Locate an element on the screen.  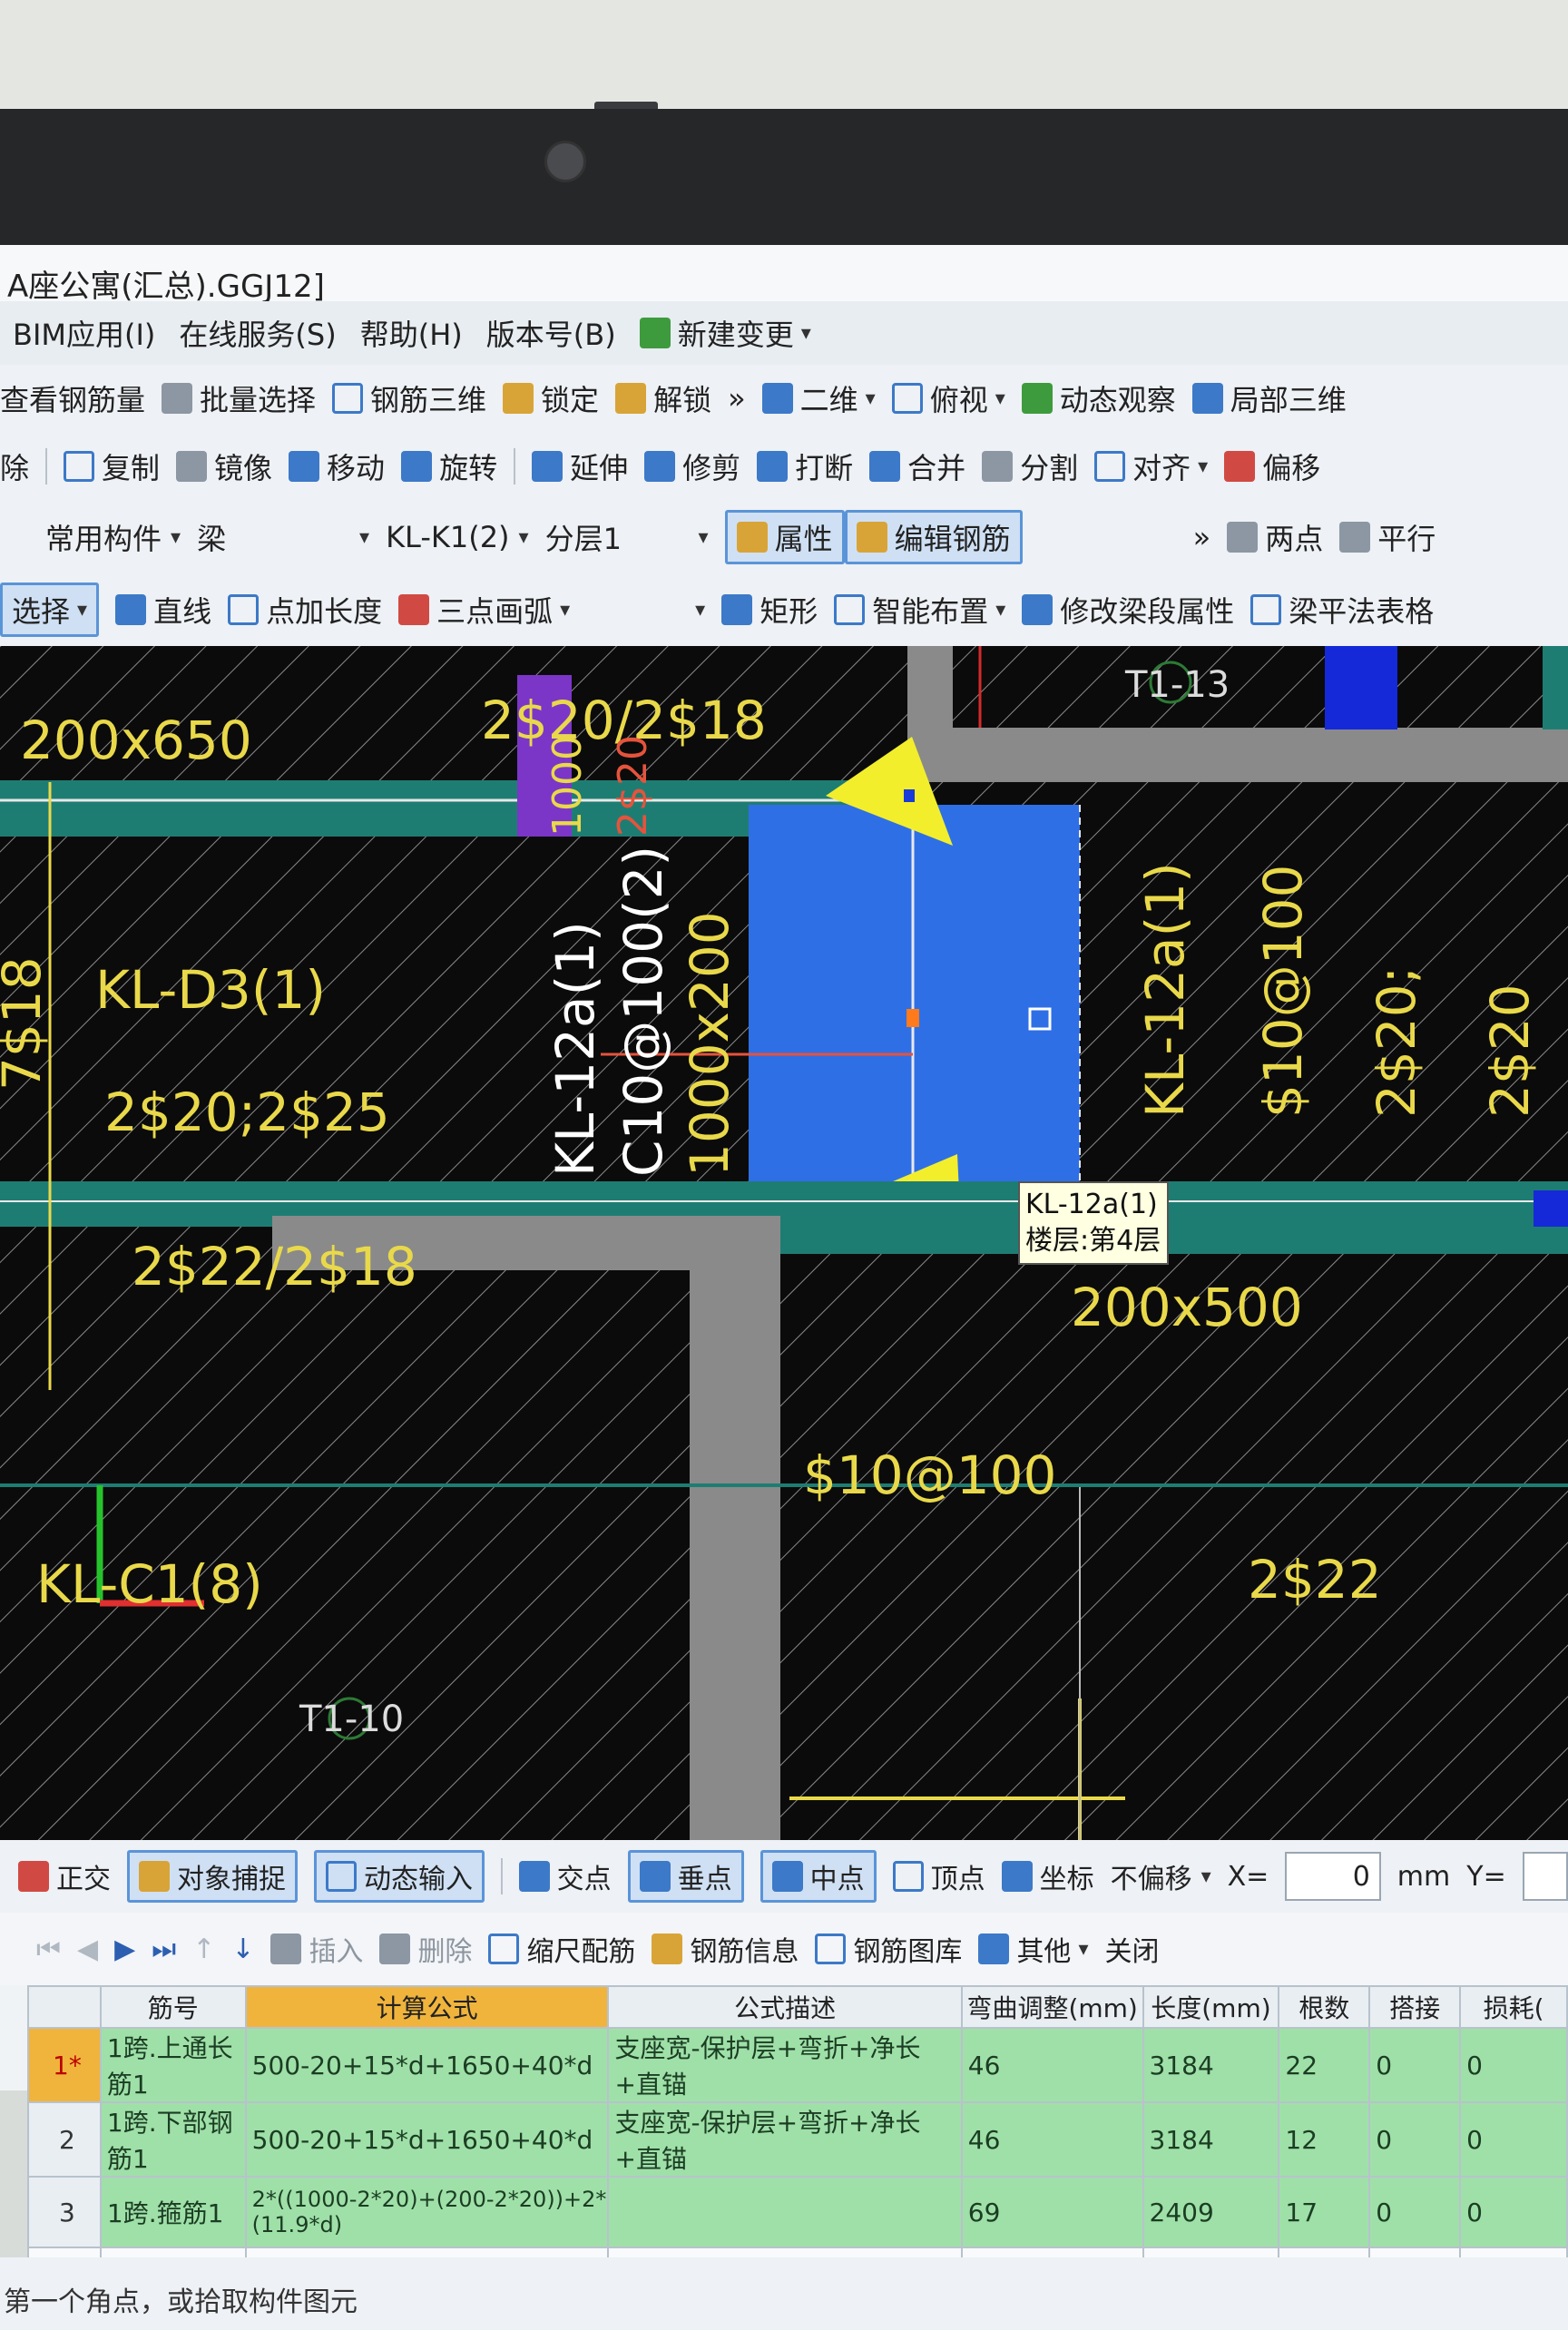
point-length-button: 点加长度 is located at coordinates (305, 610).